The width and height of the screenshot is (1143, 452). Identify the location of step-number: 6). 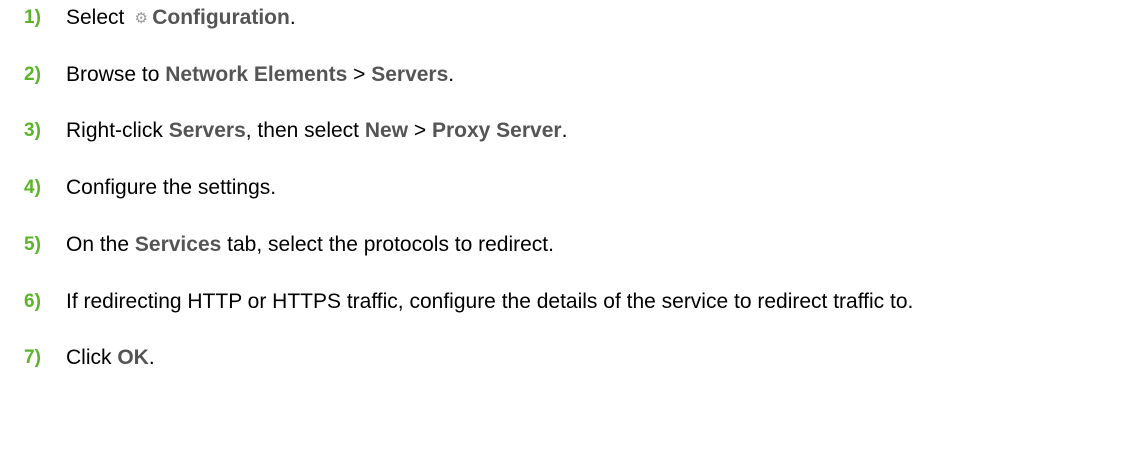
(32, 301).